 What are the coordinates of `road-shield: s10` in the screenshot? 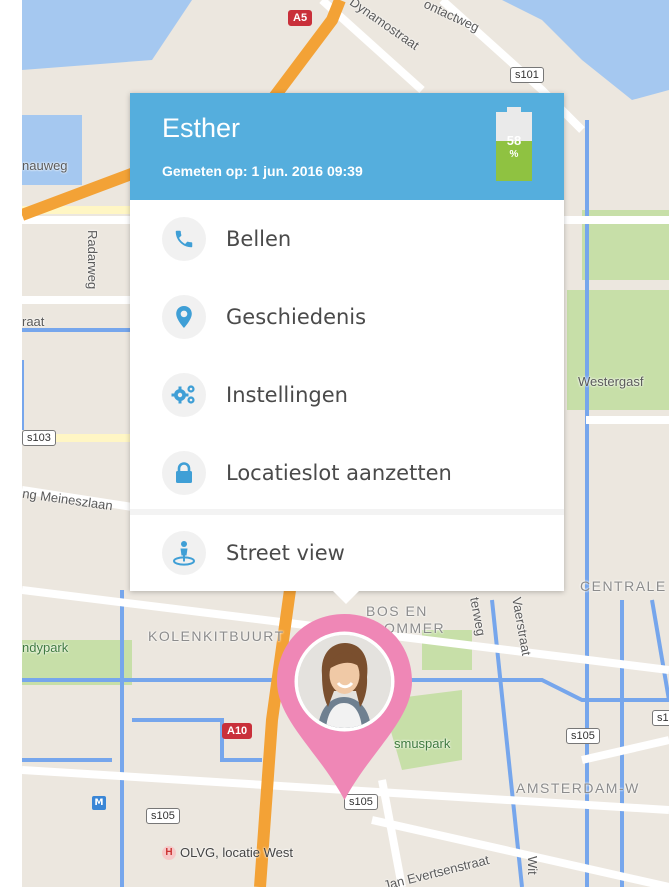 It's located at (660, 718).